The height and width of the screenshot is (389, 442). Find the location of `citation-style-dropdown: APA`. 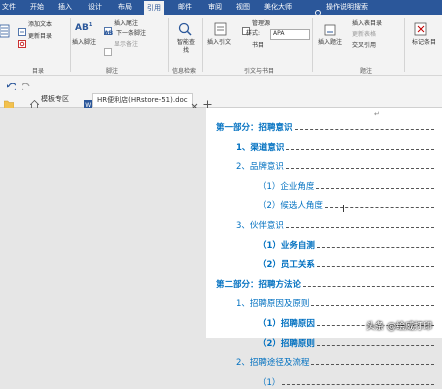

citation-style-dropdown: APA is located at coordinates (290, 34).